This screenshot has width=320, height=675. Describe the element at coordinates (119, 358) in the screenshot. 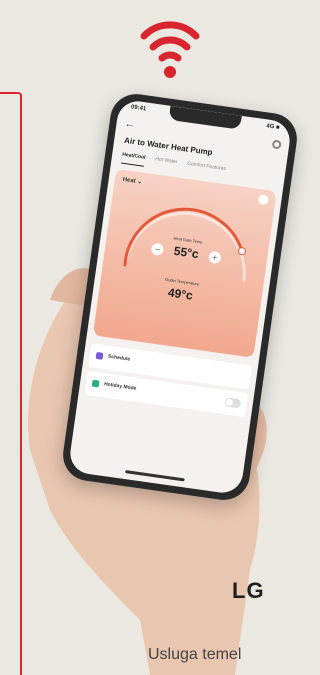

I see `list-item-label: Schedule` at that location.